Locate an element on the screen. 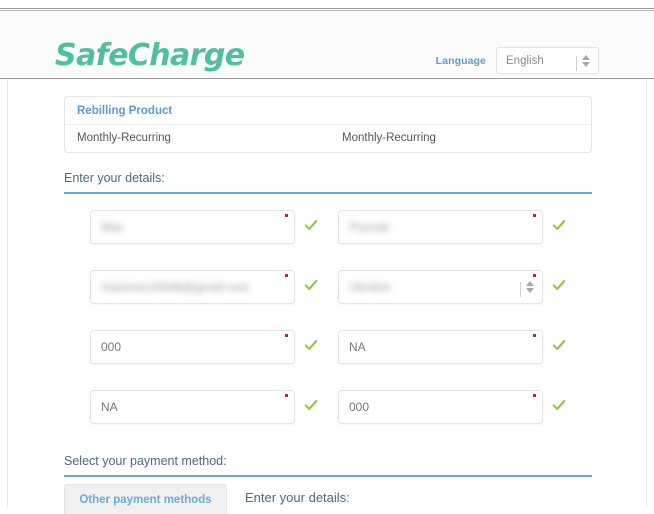 This screenshot has width=654, height=514. tab-other-payment-methods-label: Other payment methods is located at coordinates (145, 499).